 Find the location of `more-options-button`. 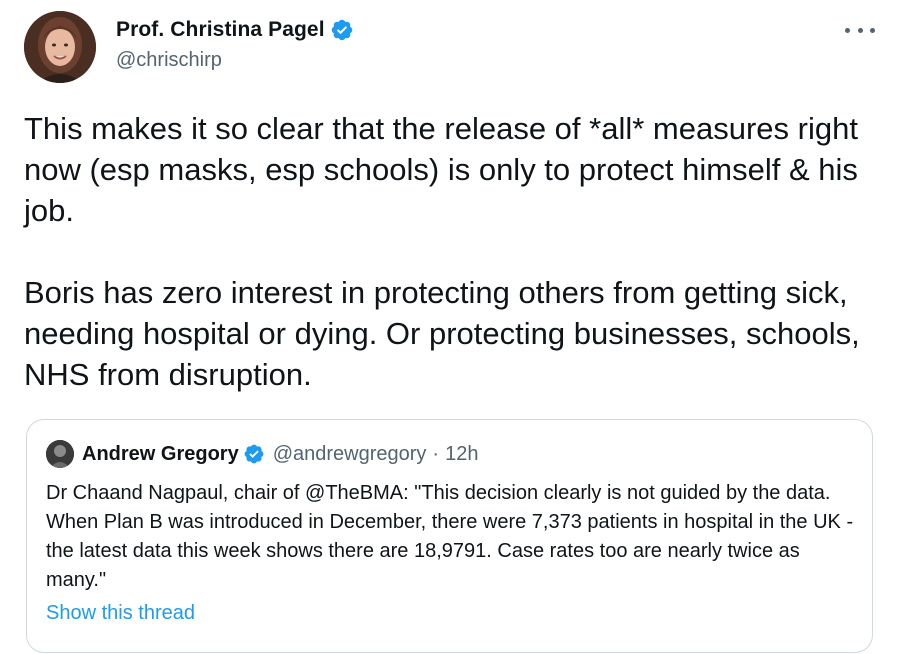

more-options-button is located at coordinates (860, 30).